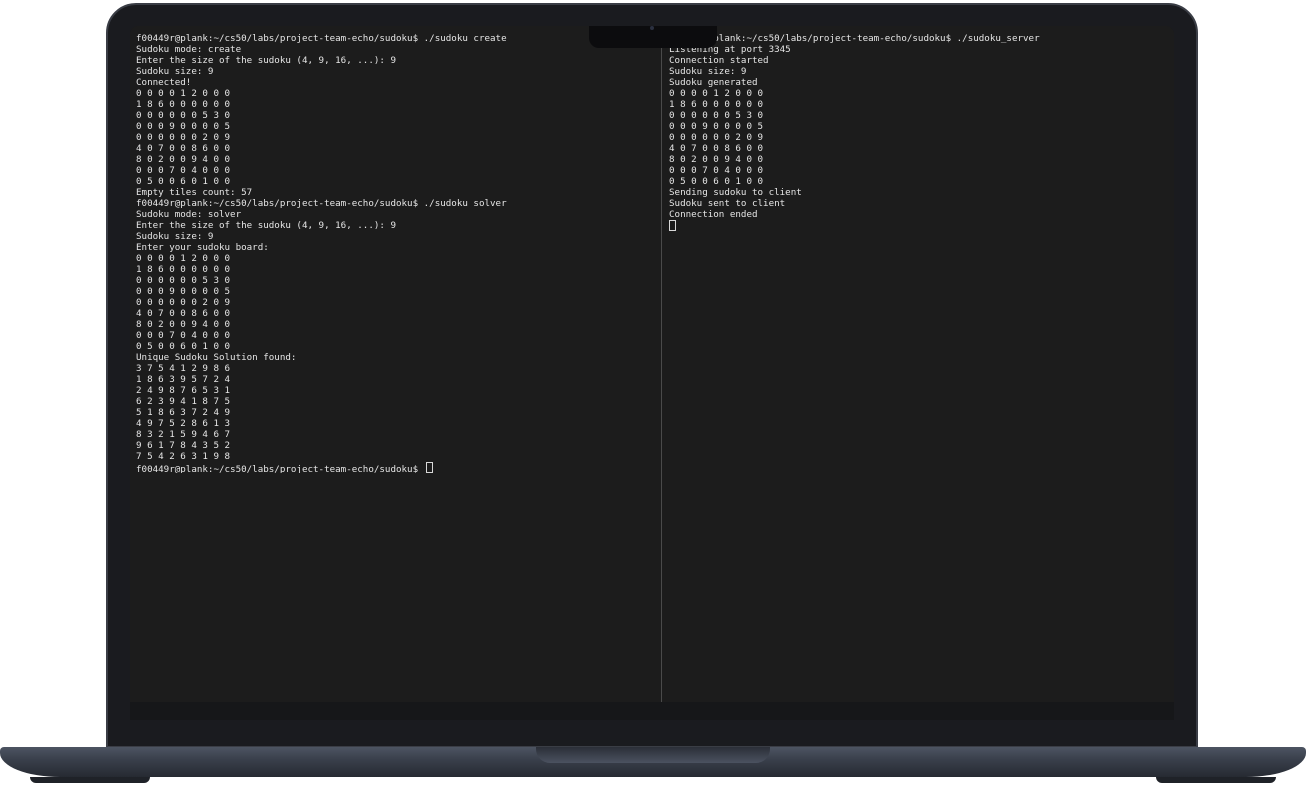 This screenshot has height=788, width=1306. I want to click on terminal-line: 8 3 2 1 5 9 4 6 7, so click(183, 434).